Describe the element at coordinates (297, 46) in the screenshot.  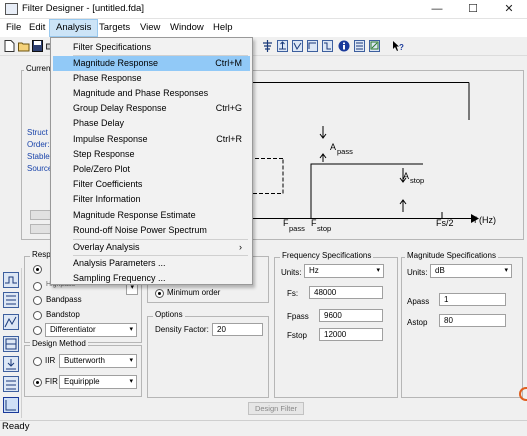
I see `phase-response-icon` at that location.